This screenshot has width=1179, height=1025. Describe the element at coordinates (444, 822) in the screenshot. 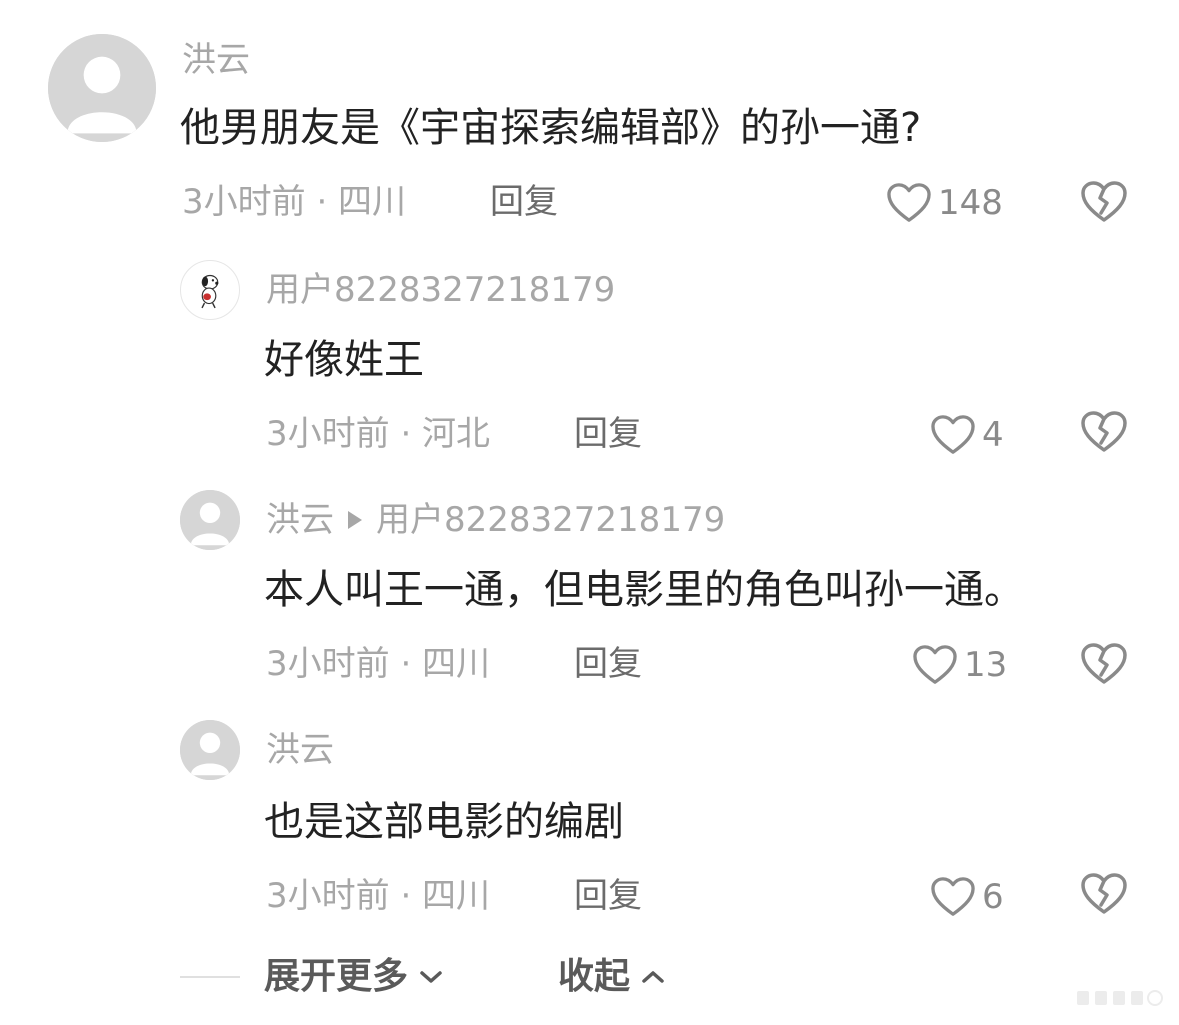

I see `comment-text: 也是这部电影的编剧` at that location.